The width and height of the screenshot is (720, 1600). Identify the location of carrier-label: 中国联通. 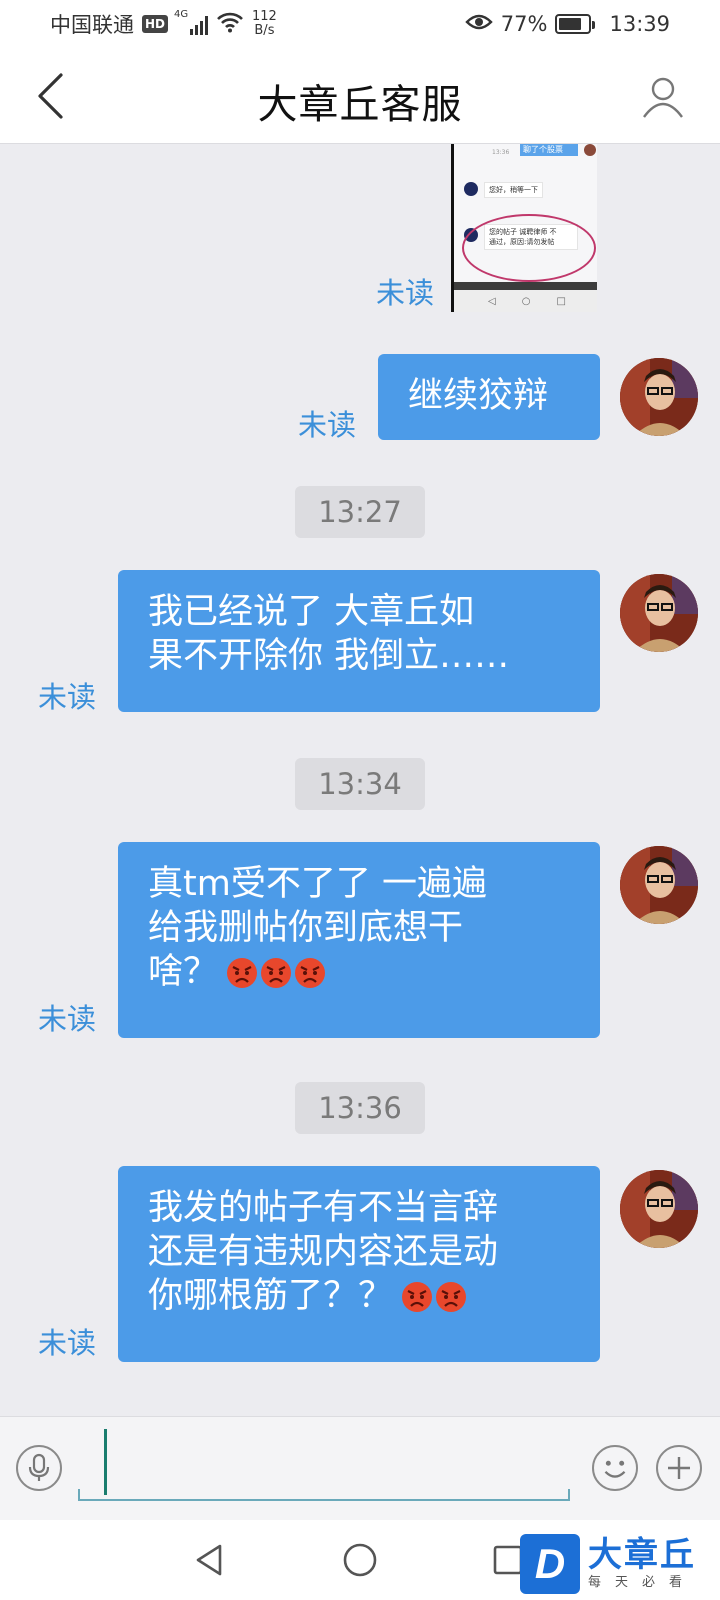
(92, 25).